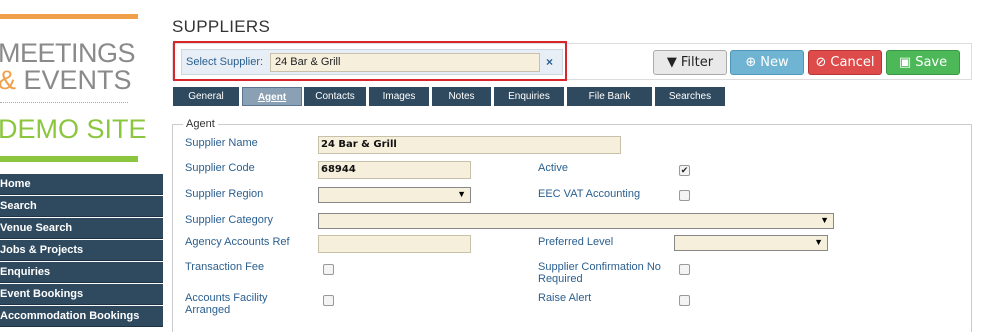 The width and height of the screenshot is (981, 332). What do you see at coordinates (69, 16) in the screenshot?
I see `logo-top-bar` at bounding box center [69, 16].